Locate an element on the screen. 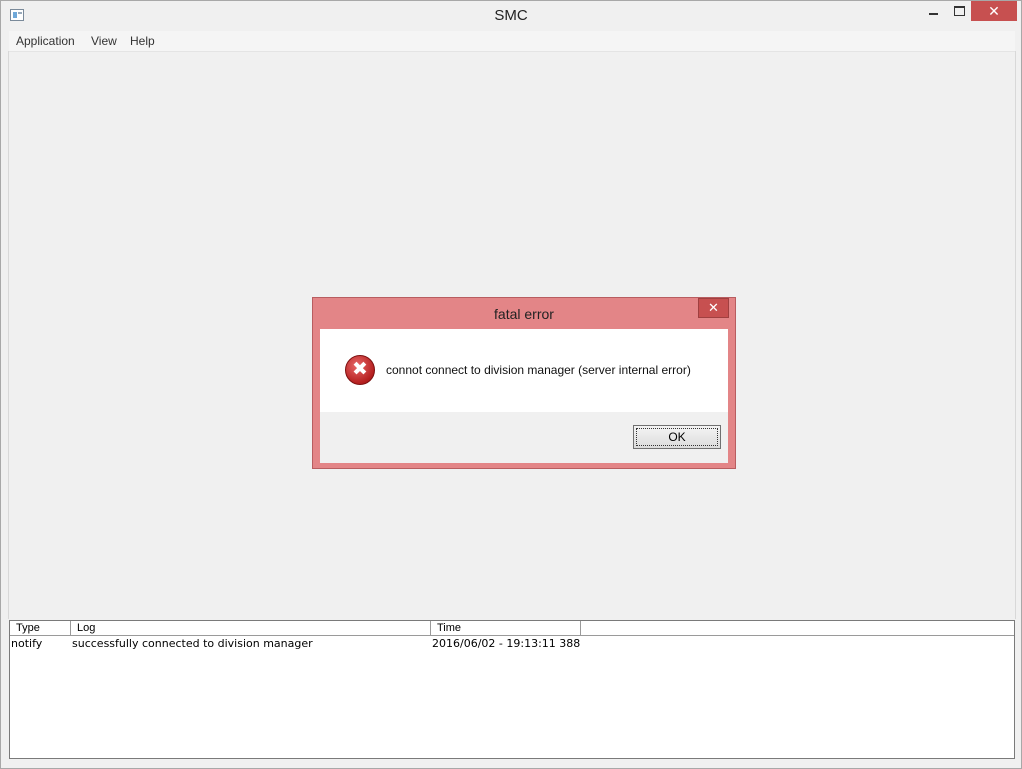 The image size is (1022, 769). menu-view: View is located at coordinates (104, 41).